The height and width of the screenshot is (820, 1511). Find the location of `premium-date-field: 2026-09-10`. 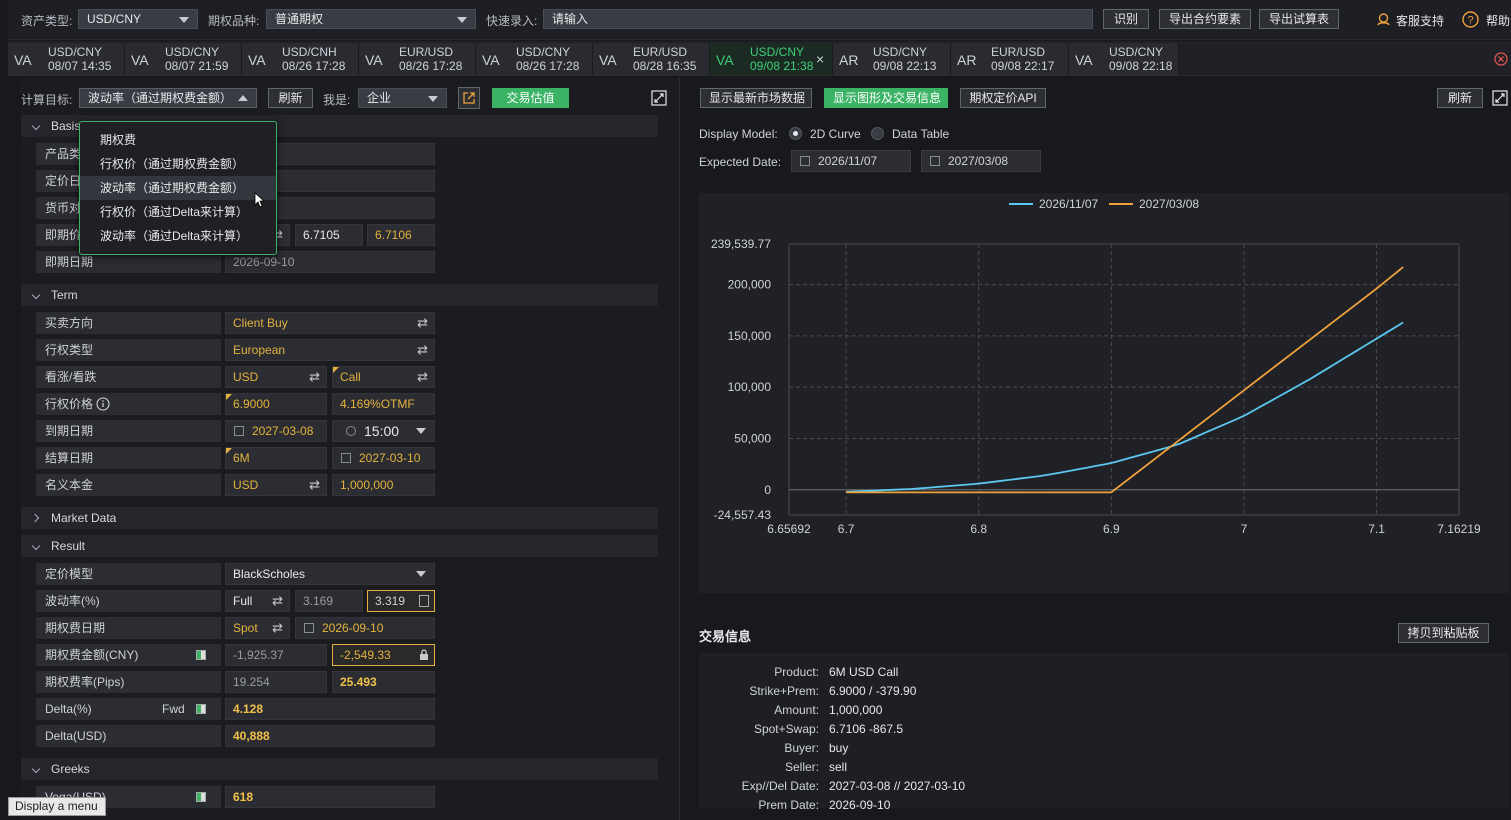

premium-date-field: 2026-09-10 is located at coordinates (365, 628).